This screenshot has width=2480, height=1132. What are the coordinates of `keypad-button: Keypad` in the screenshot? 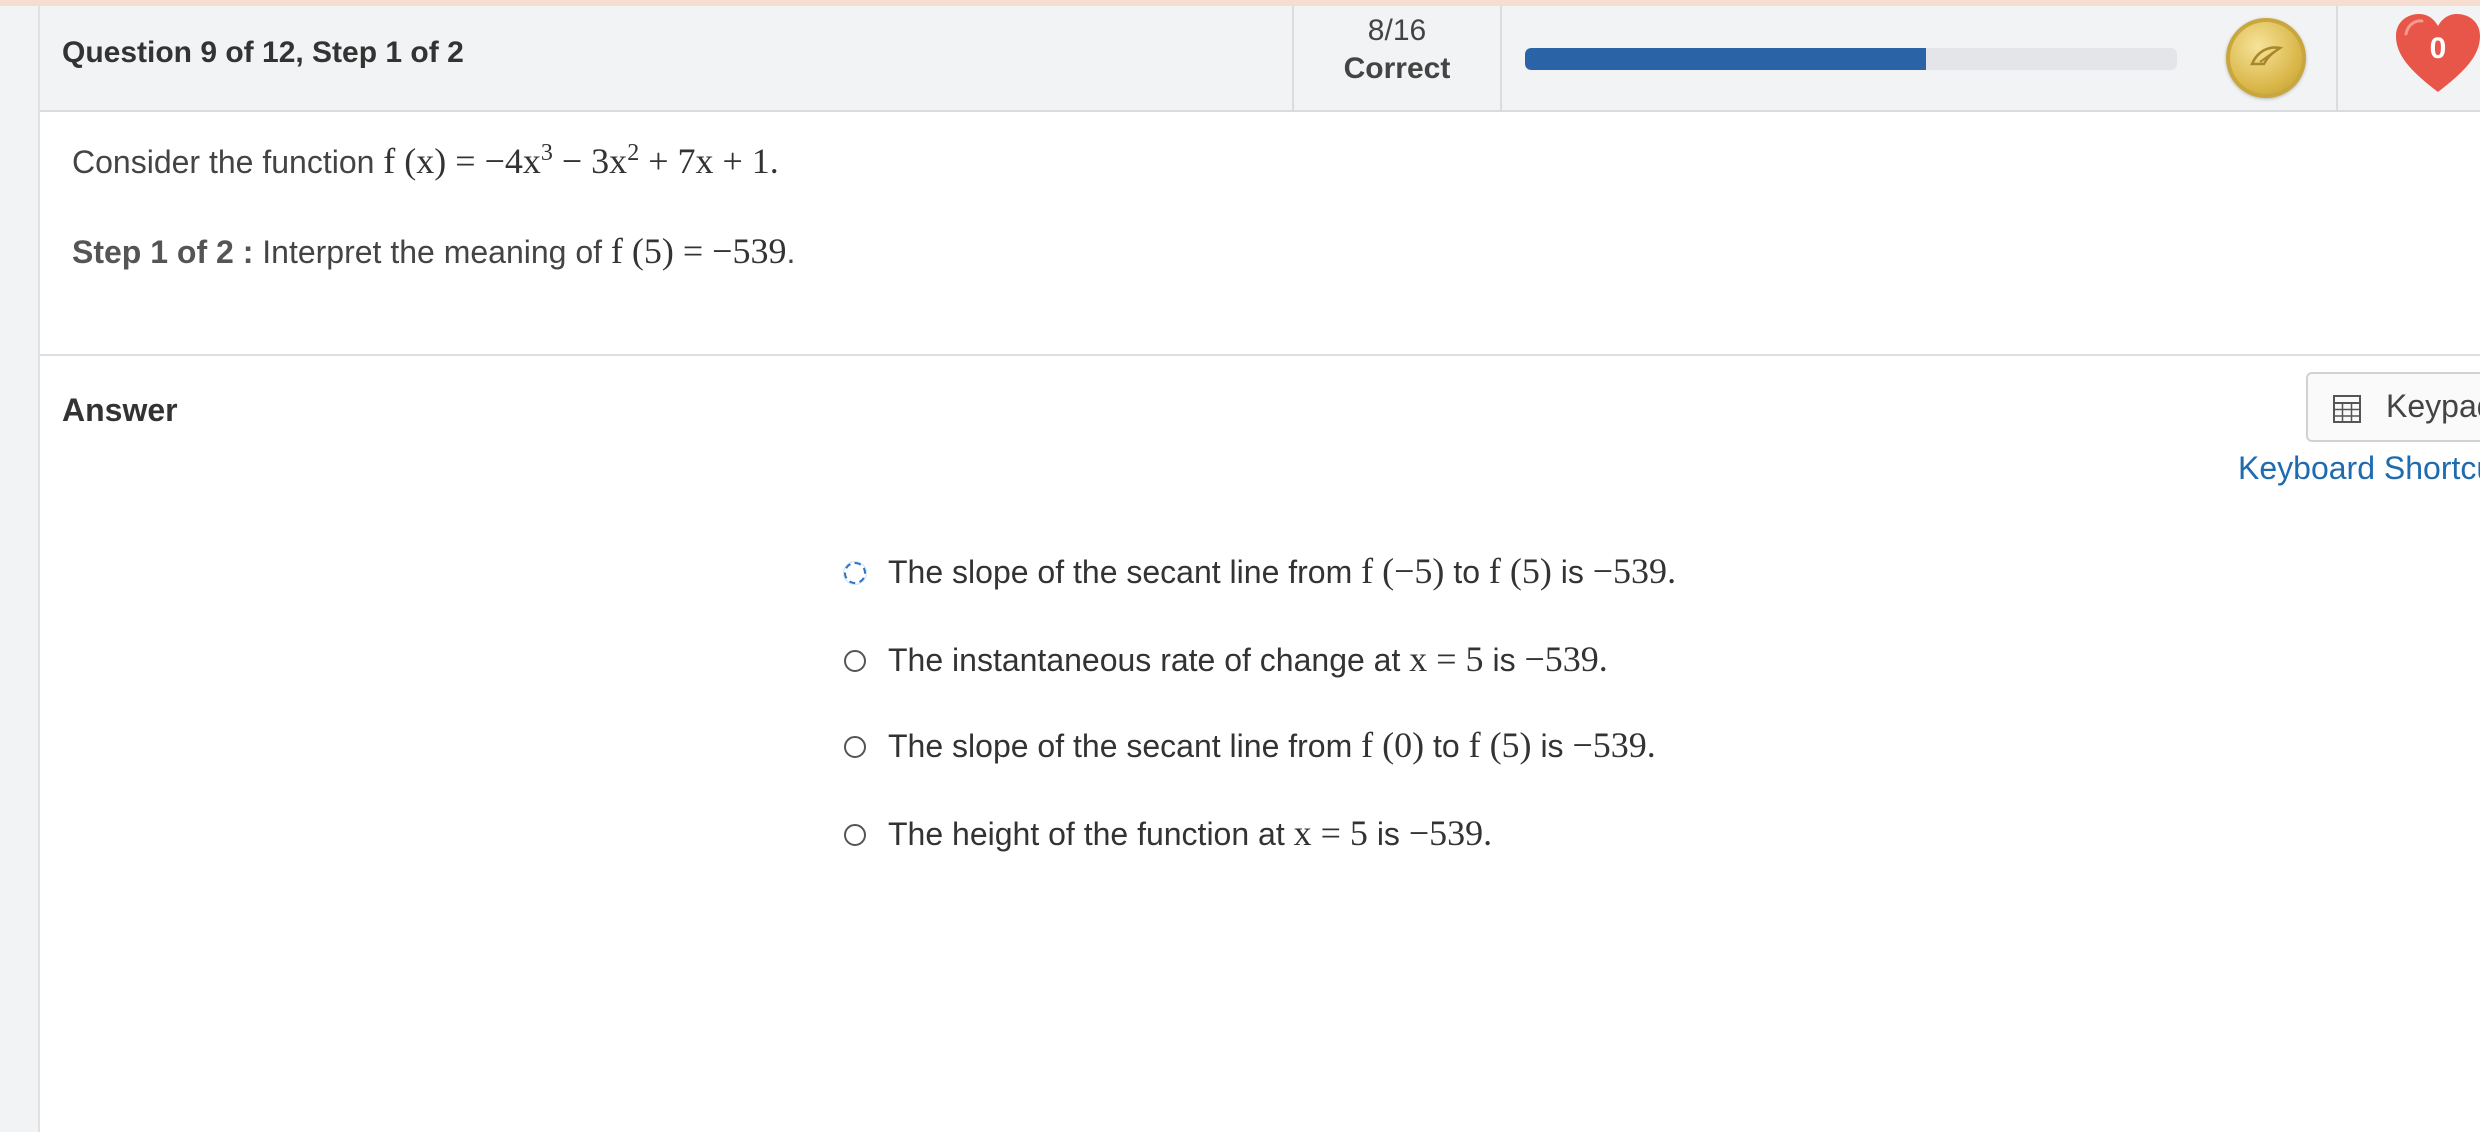 It's located at (2393, 407).